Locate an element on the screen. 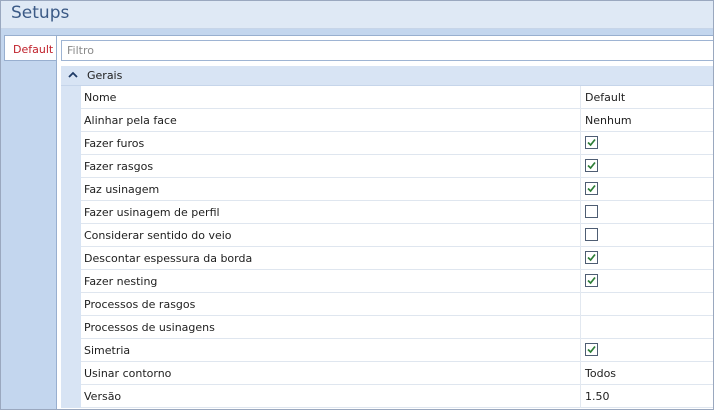 The image size is (714, 410). tab-default-label: Default is located at coordinates (33, 49).